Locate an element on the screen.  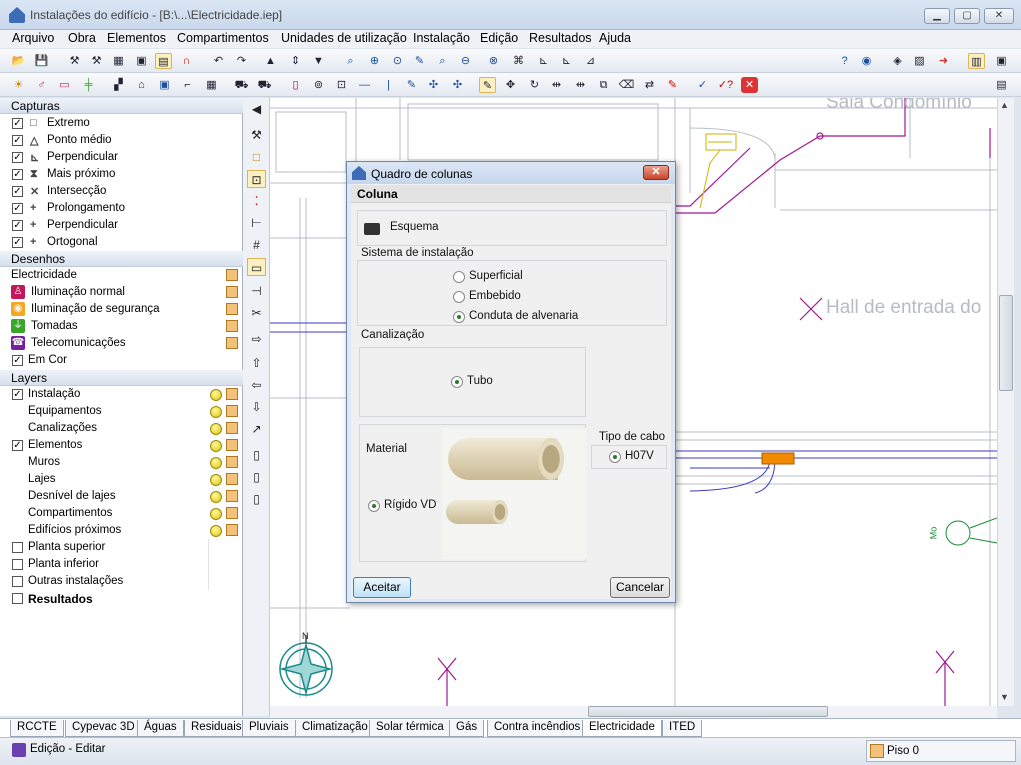
step-icon: ⌐ is located at coordinates (187, 85).